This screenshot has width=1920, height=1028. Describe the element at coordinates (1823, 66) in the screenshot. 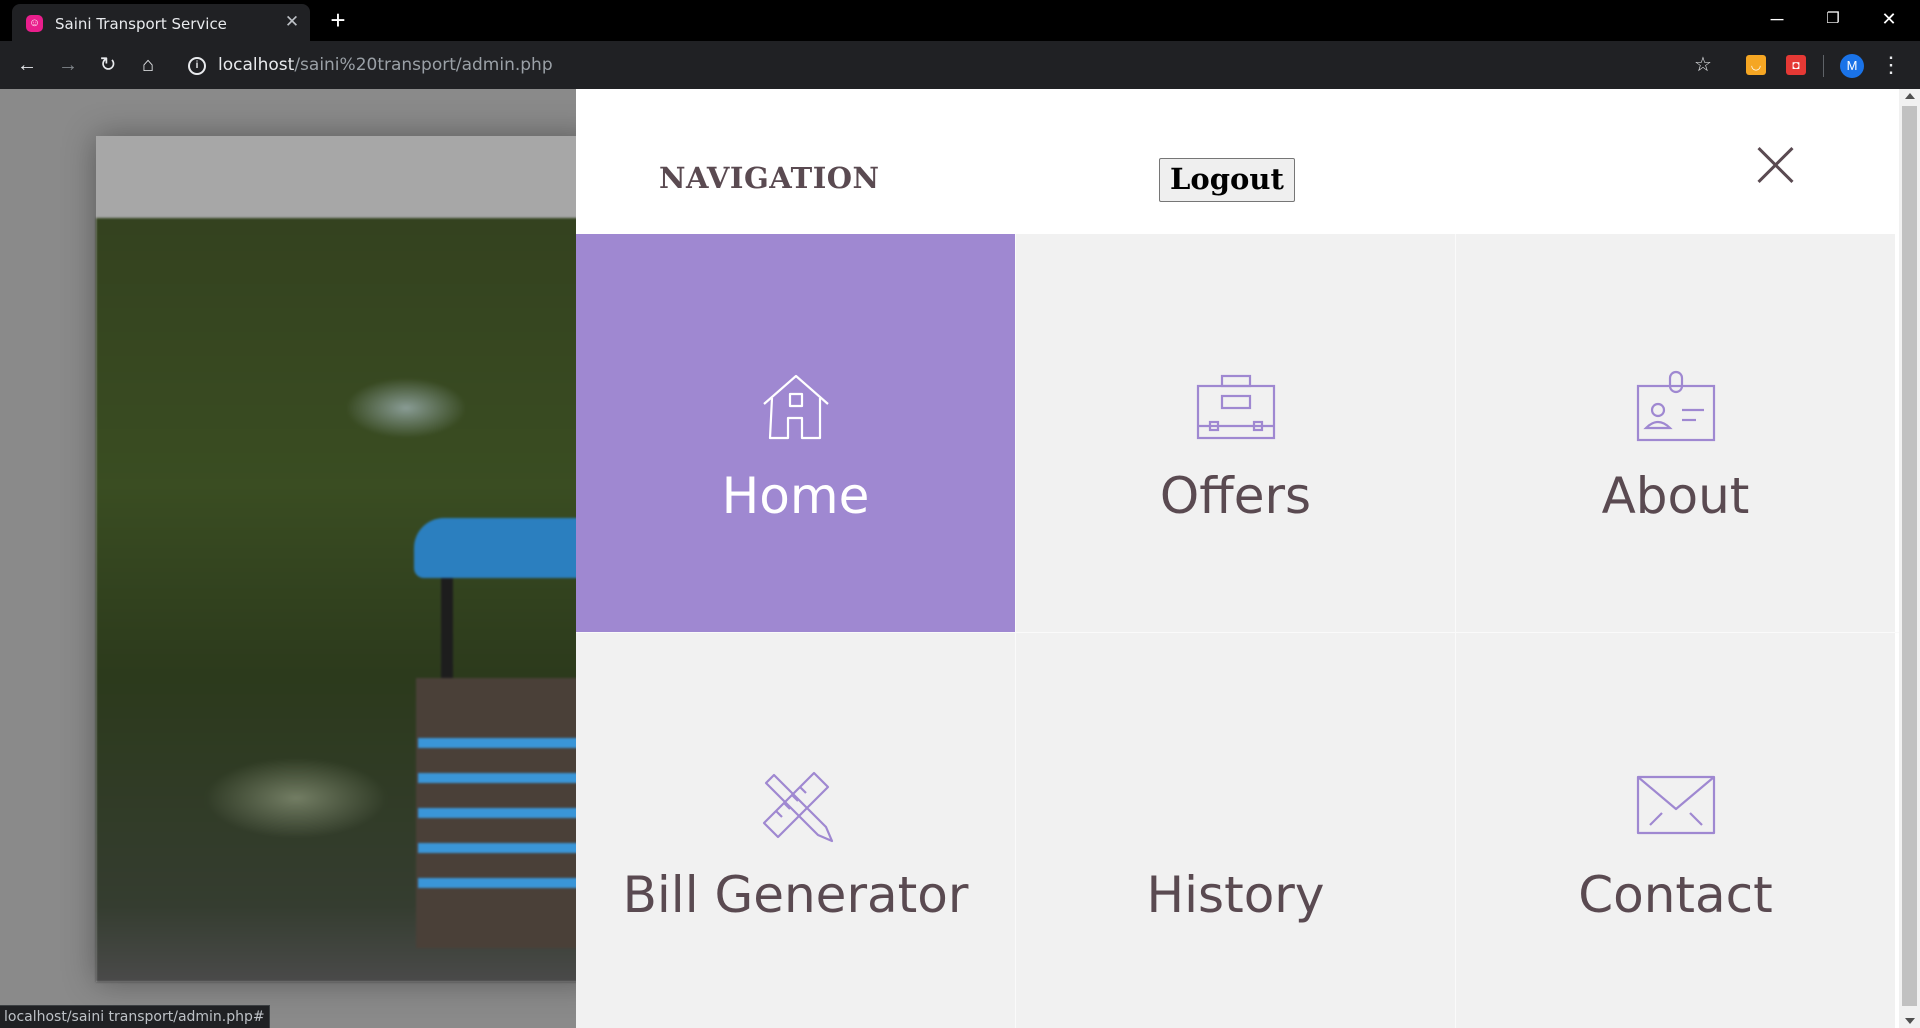

I see `toolbar-divider` at that location.